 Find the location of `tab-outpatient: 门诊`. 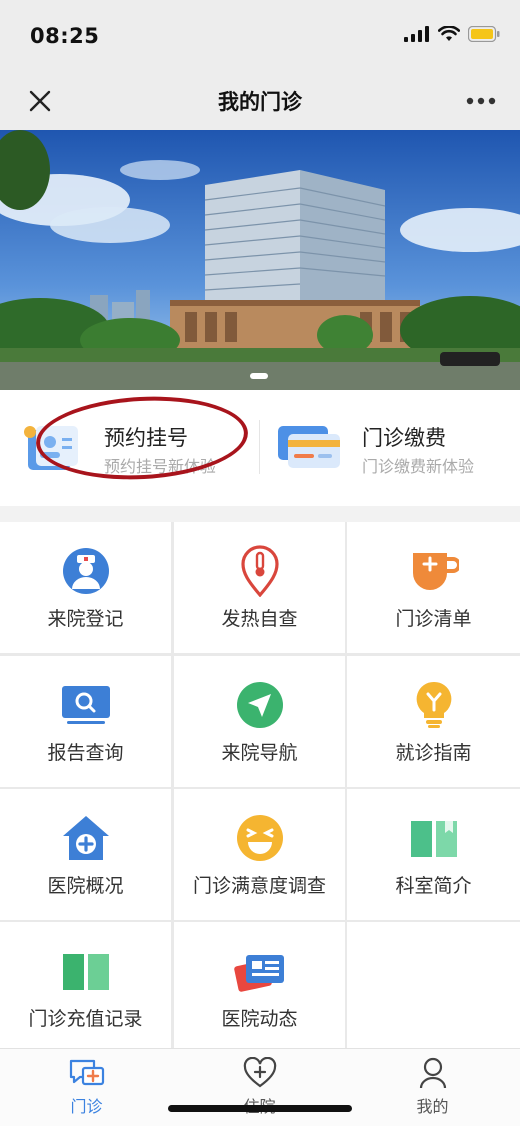

tab-outpatient: 门诊 is located at coordinates (86, 1087).